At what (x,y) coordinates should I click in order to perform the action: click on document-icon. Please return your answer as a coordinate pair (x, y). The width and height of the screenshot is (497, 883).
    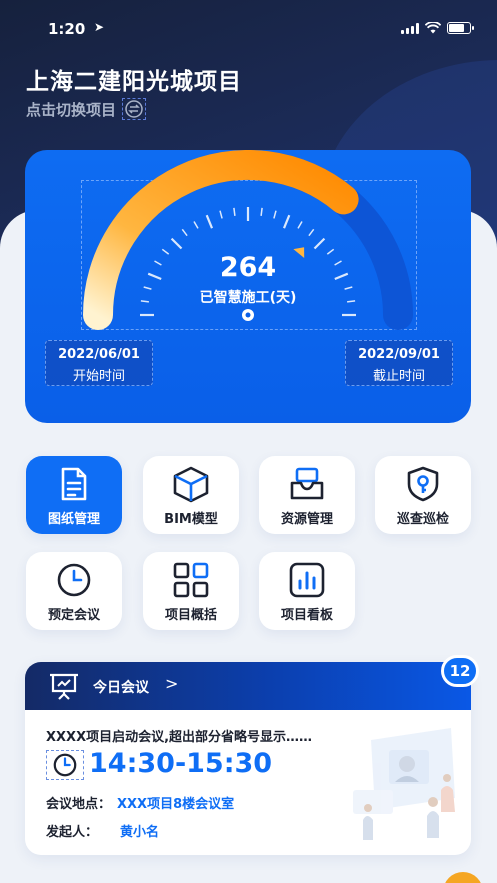
    Looking at the image, I should click on (74, 484).